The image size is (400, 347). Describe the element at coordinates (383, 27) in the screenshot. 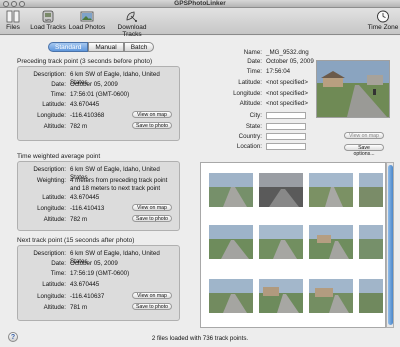

I see `toolbar-time-zone-label: Time Zone` at that location.